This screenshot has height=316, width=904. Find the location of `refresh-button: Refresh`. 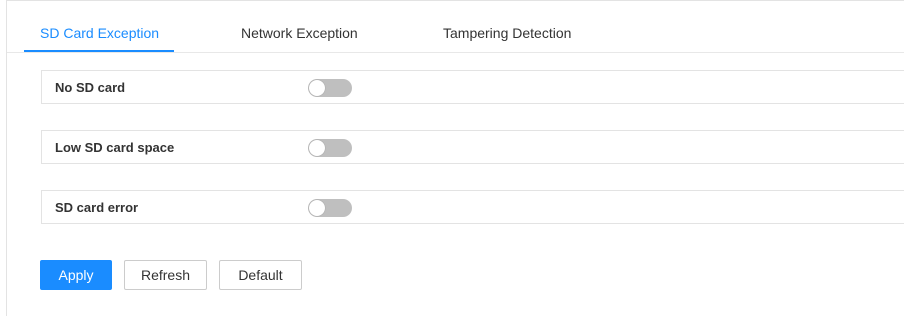

refresh-button: Refresh is located at coordinates (165, 275).